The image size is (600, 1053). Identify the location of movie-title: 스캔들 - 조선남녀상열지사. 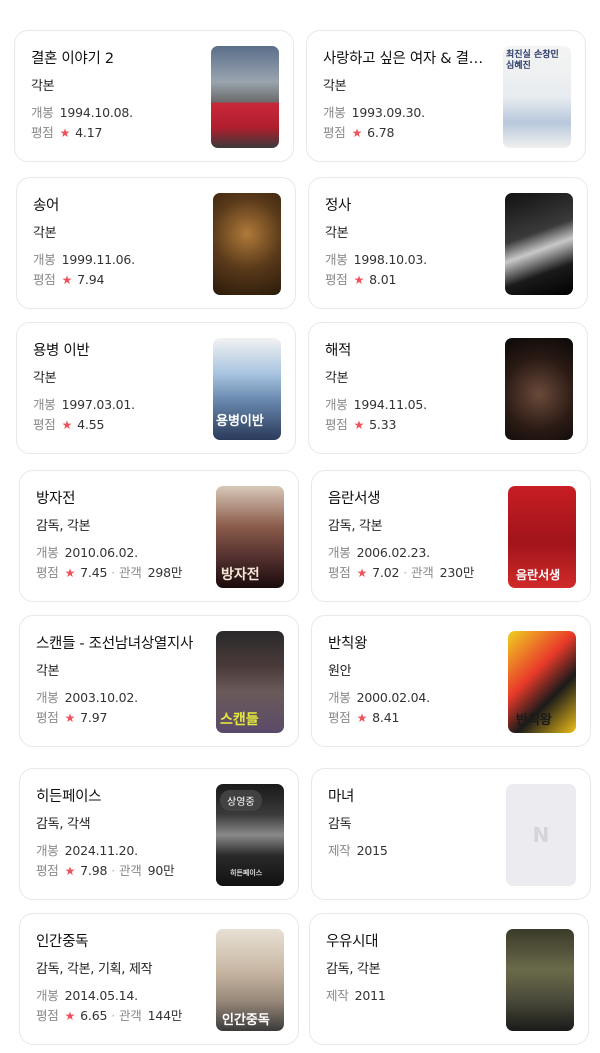
(120, 642).